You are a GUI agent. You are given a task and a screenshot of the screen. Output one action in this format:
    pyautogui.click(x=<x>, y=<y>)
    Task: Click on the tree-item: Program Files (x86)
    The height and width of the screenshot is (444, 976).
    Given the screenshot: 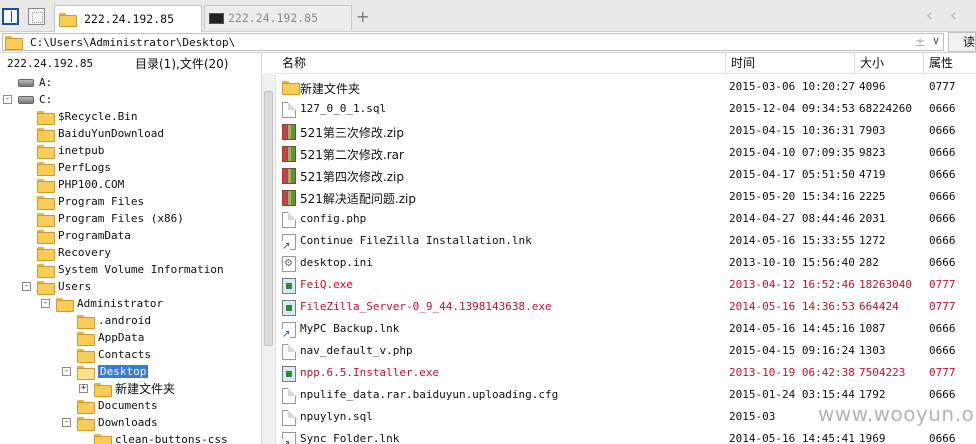 What is the action you would take?
    pyautogui.click(x=110, y=218)
    